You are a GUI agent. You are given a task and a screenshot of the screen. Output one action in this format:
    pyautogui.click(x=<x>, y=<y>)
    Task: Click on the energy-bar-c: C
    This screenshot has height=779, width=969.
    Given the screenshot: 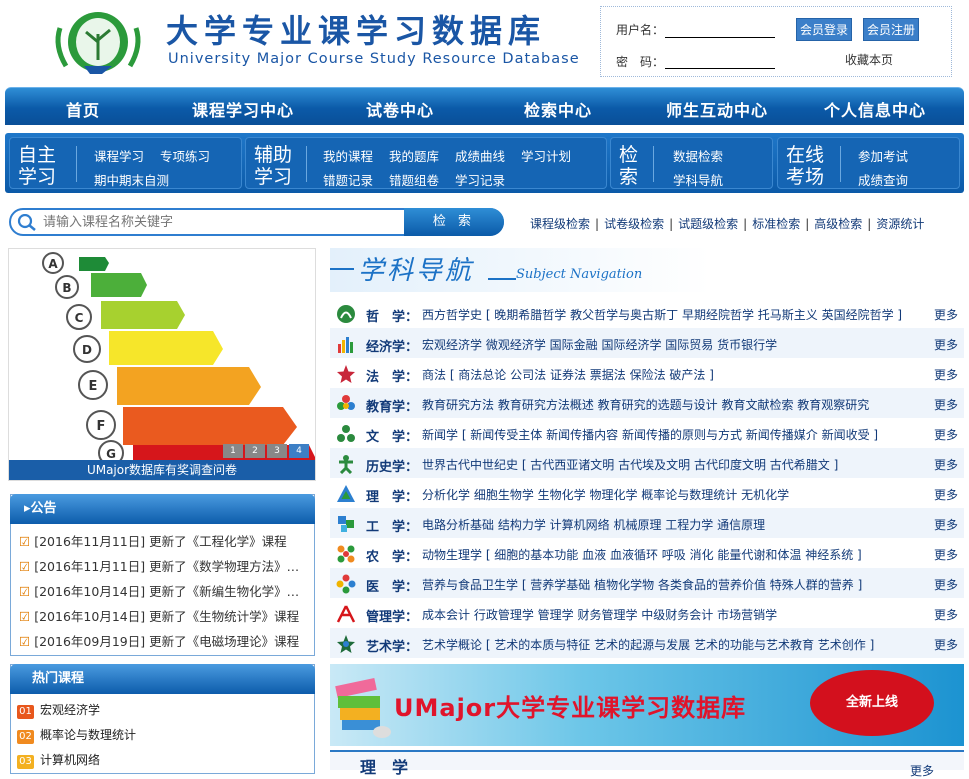 What is the action you would take?
    pyautogui.click(x=125, y=315)
    